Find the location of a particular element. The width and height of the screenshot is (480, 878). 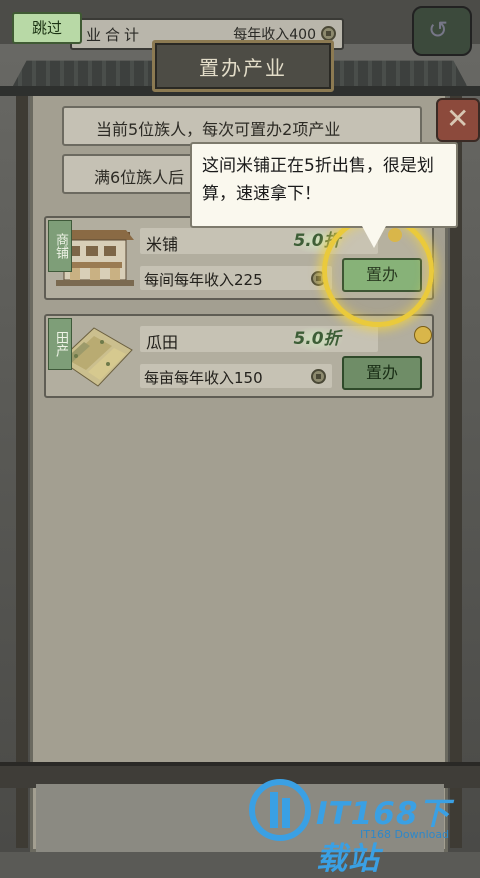

return-button: ↺ is located at coordinates (442, 31).